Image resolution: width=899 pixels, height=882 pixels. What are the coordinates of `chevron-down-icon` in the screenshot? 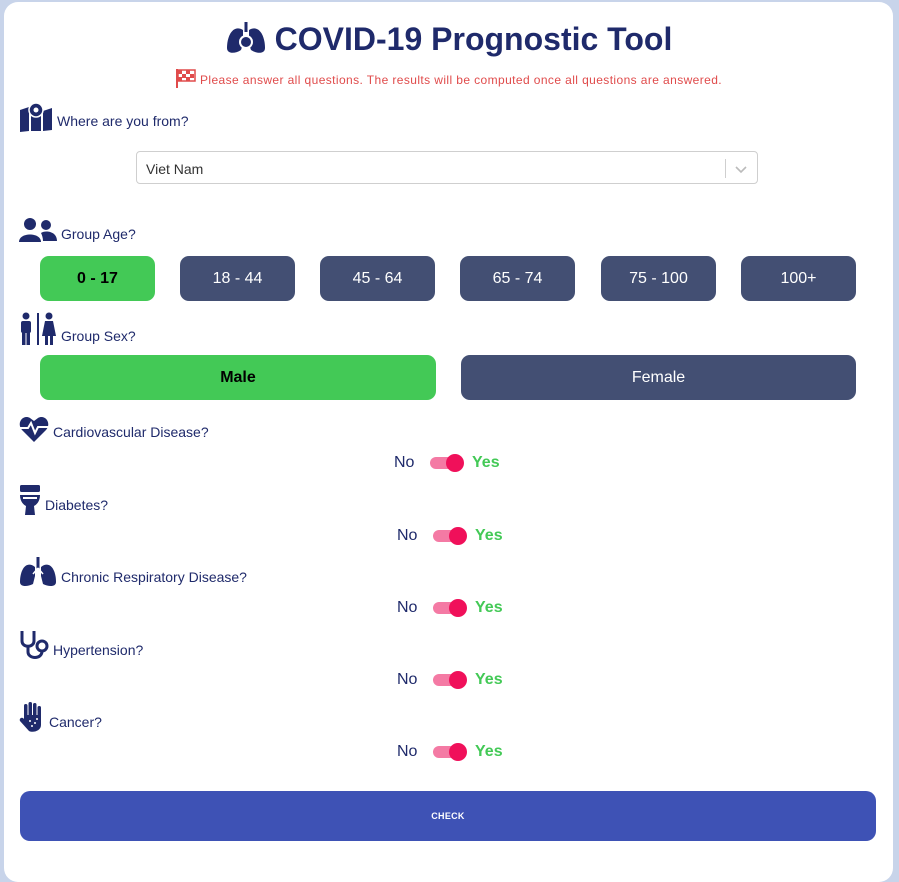 It's located at (741, 170).